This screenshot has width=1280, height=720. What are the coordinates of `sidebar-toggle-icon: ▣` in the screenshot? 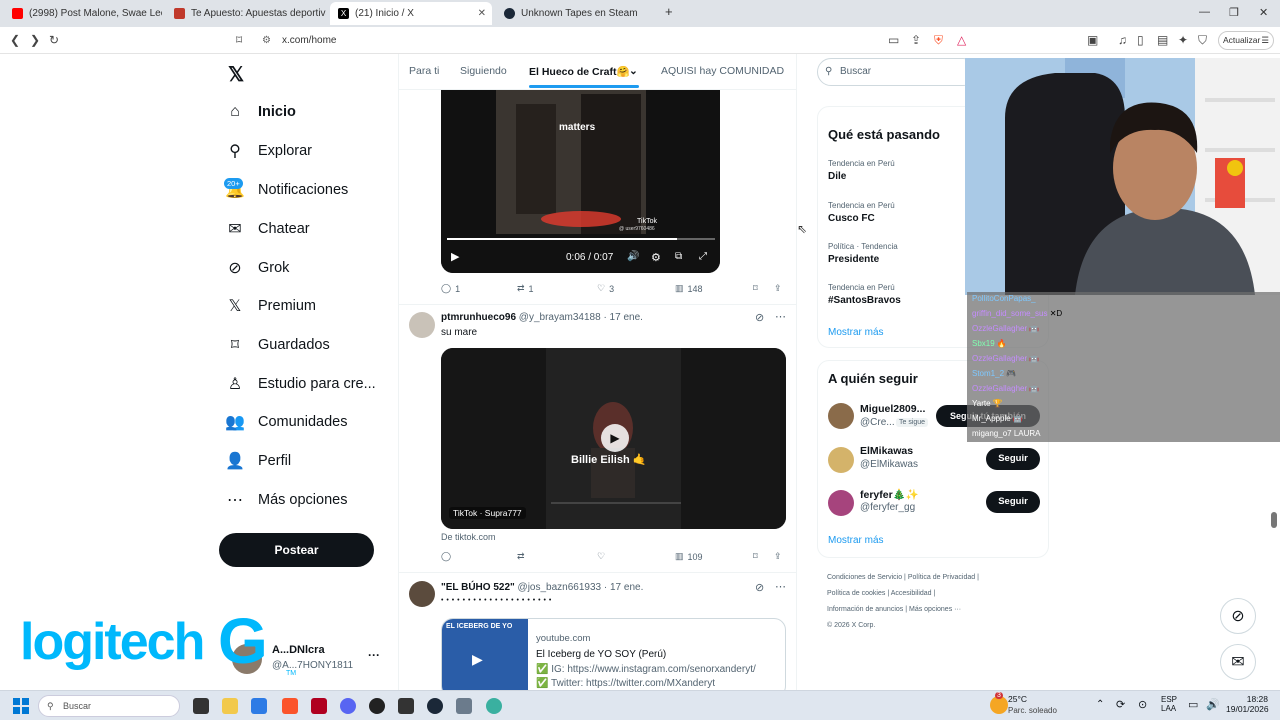 It's located at (1092, 40).